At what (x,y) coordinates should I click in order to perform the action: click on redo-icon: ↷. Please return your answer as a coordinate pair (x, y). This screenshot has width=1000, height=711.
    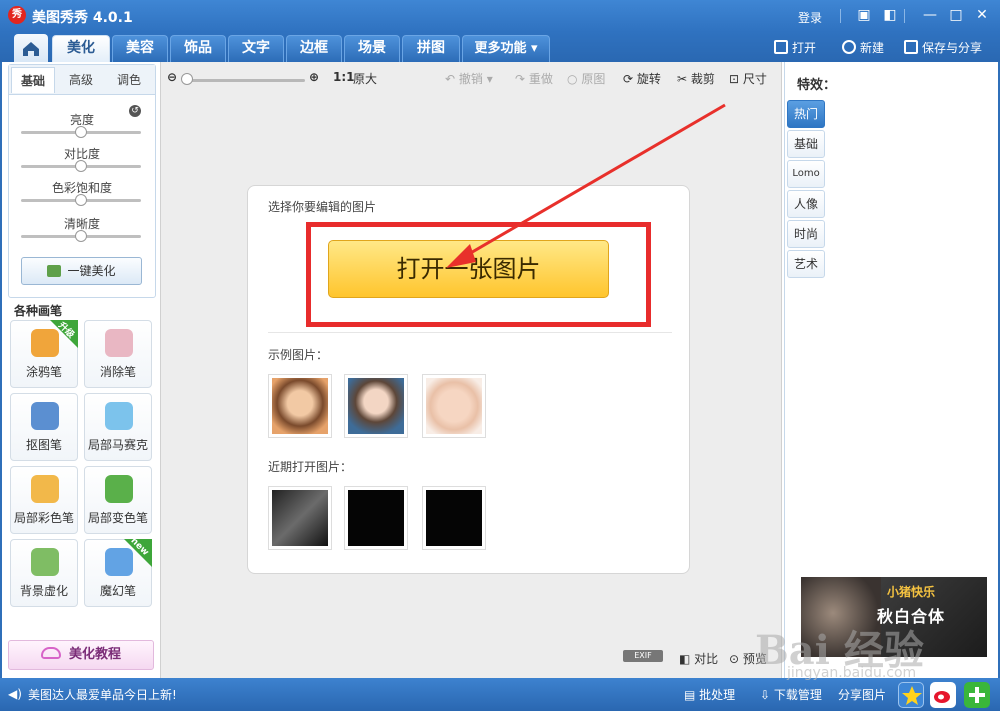
    Looking at the image, I should click on (520, 79).